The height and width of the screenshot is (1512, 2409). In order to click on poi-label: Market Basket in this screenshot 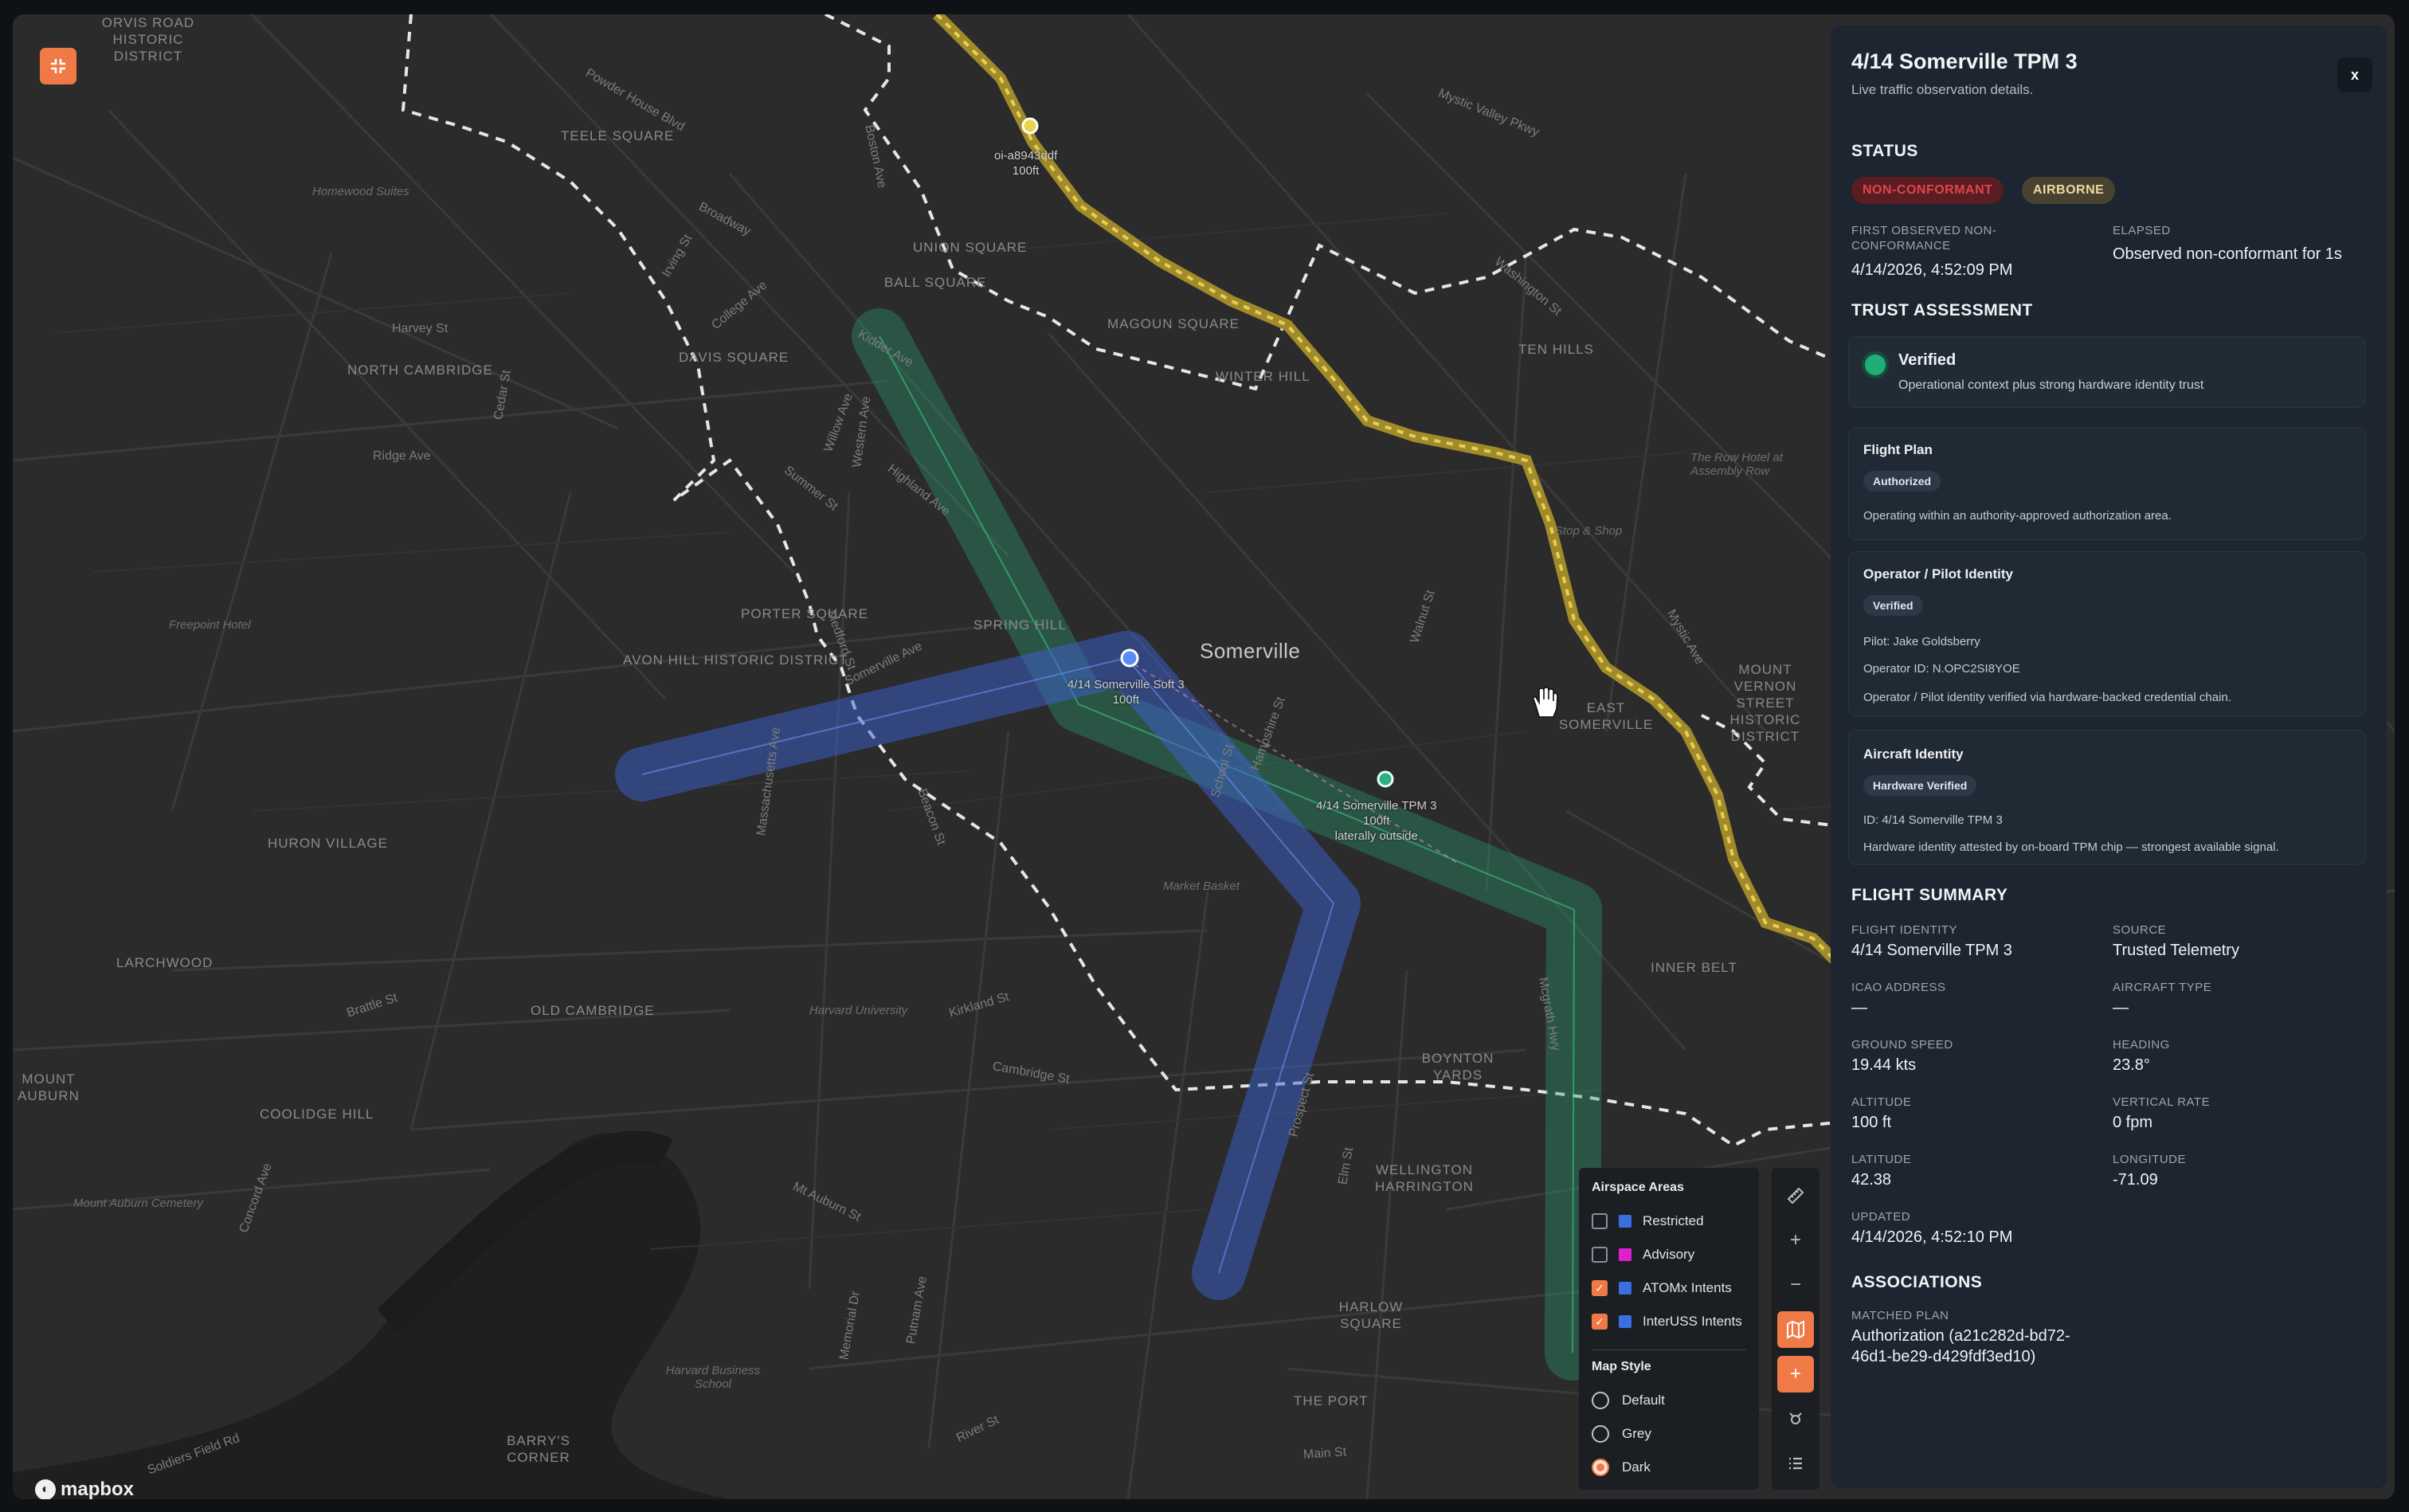, I will do `click(1201, 886)`.